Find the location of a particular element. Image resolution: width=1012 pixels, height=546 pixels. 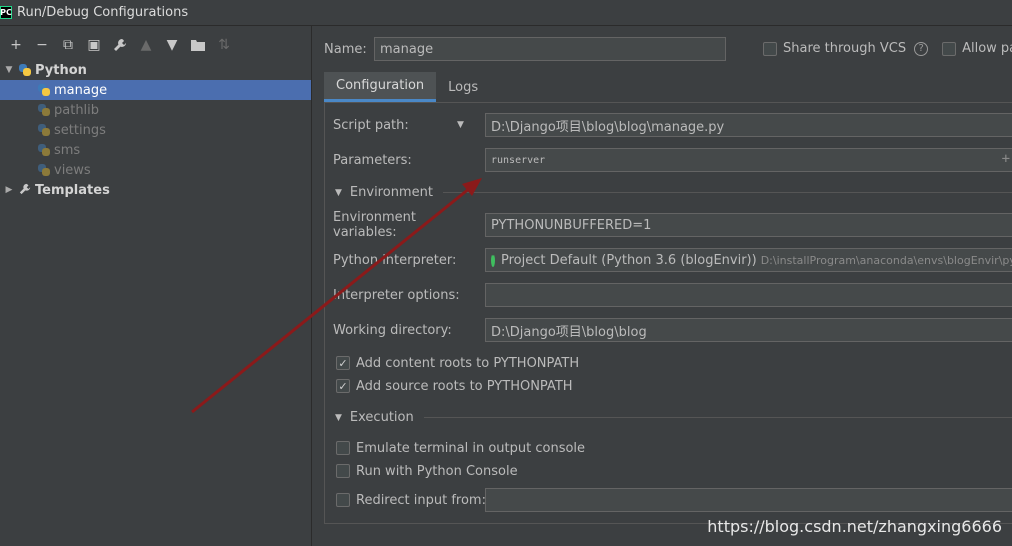

working-dir-label: Working directory: is located at coordinates (392, 330).